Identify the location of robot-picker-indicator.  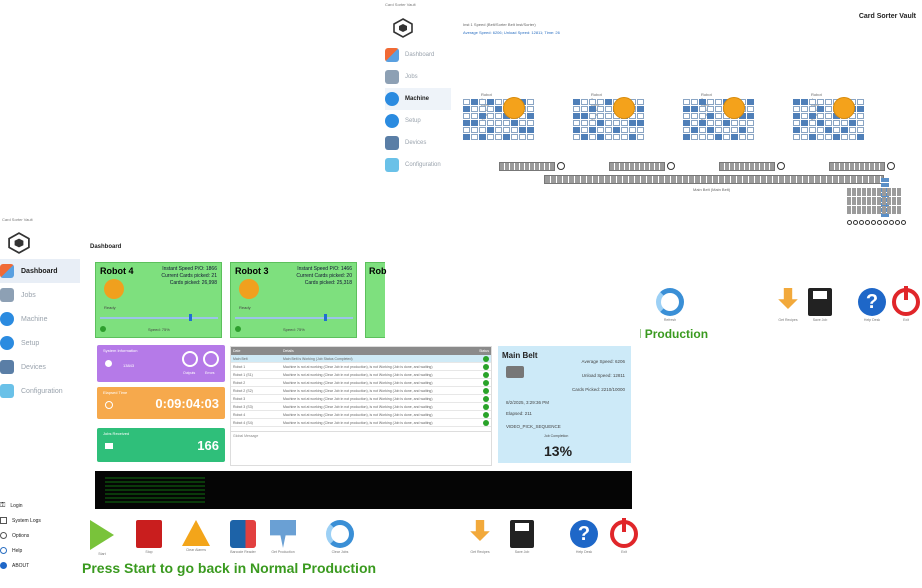
(844, 108).